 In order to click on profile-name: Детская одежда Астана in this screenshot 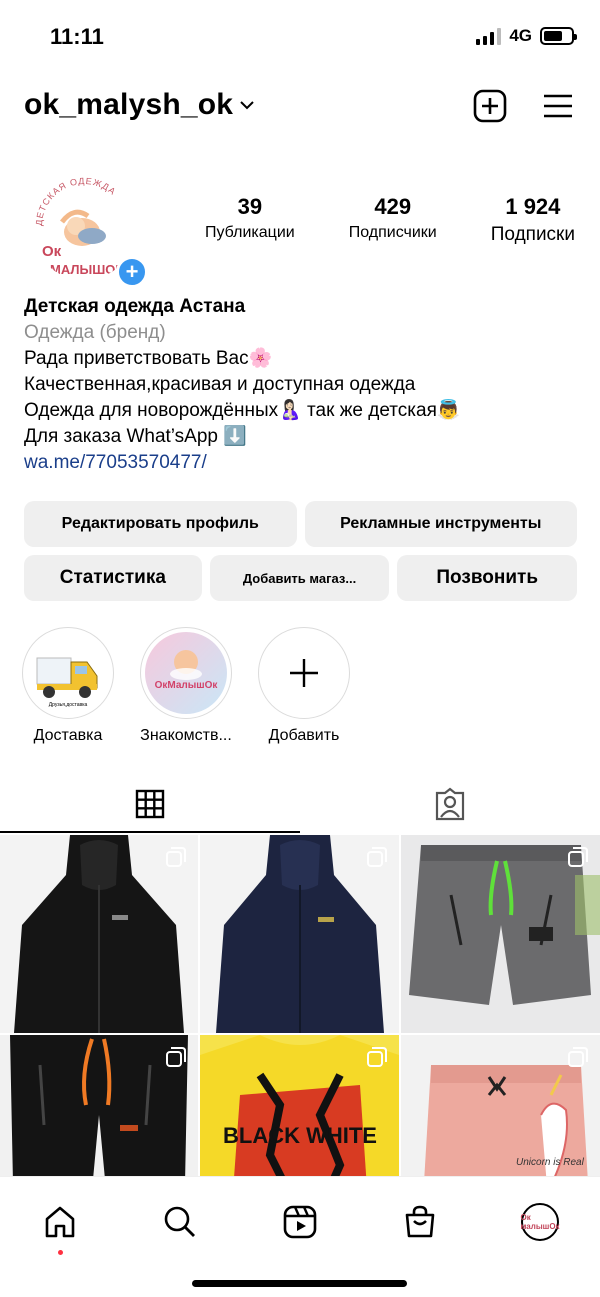, I will do `click(135, 306)`.